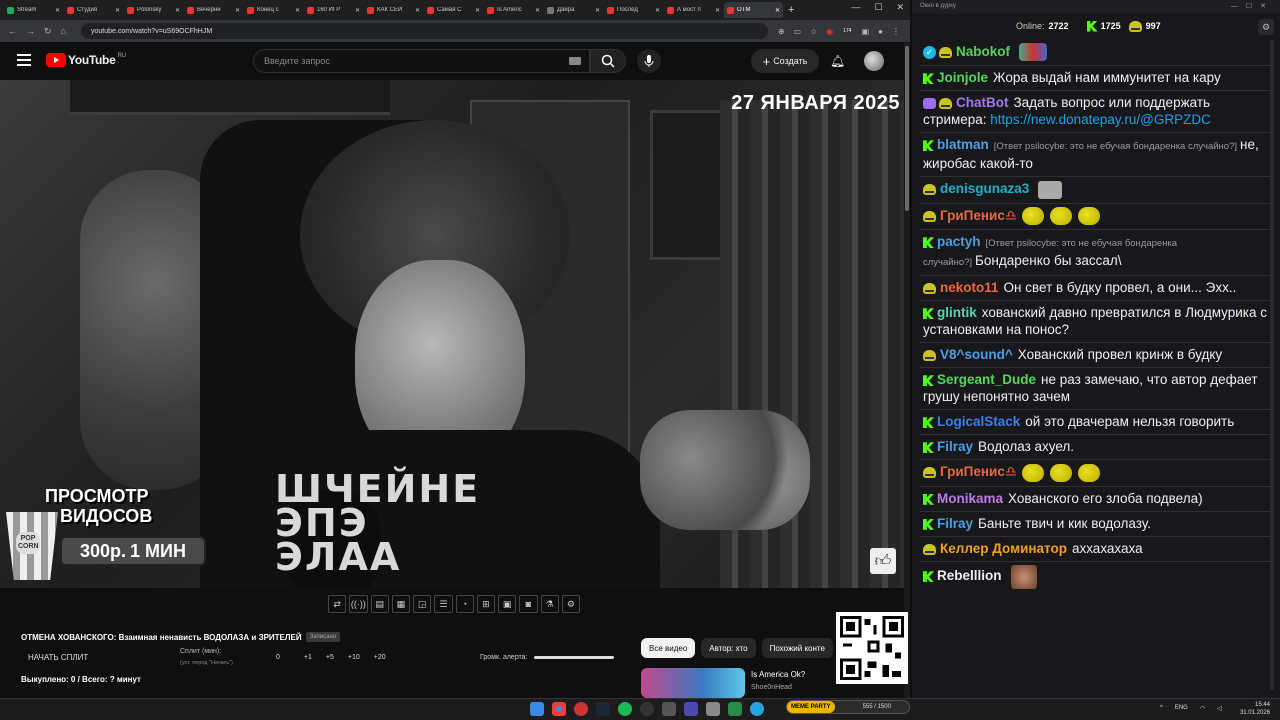 Image resolution: width=1280 pixels, height=720 pixels. What do you see at coordinates (333, 10) in the screenshot?
I see `browser-tab: 160 ИГР ✕` at bounding box center [333, 10].